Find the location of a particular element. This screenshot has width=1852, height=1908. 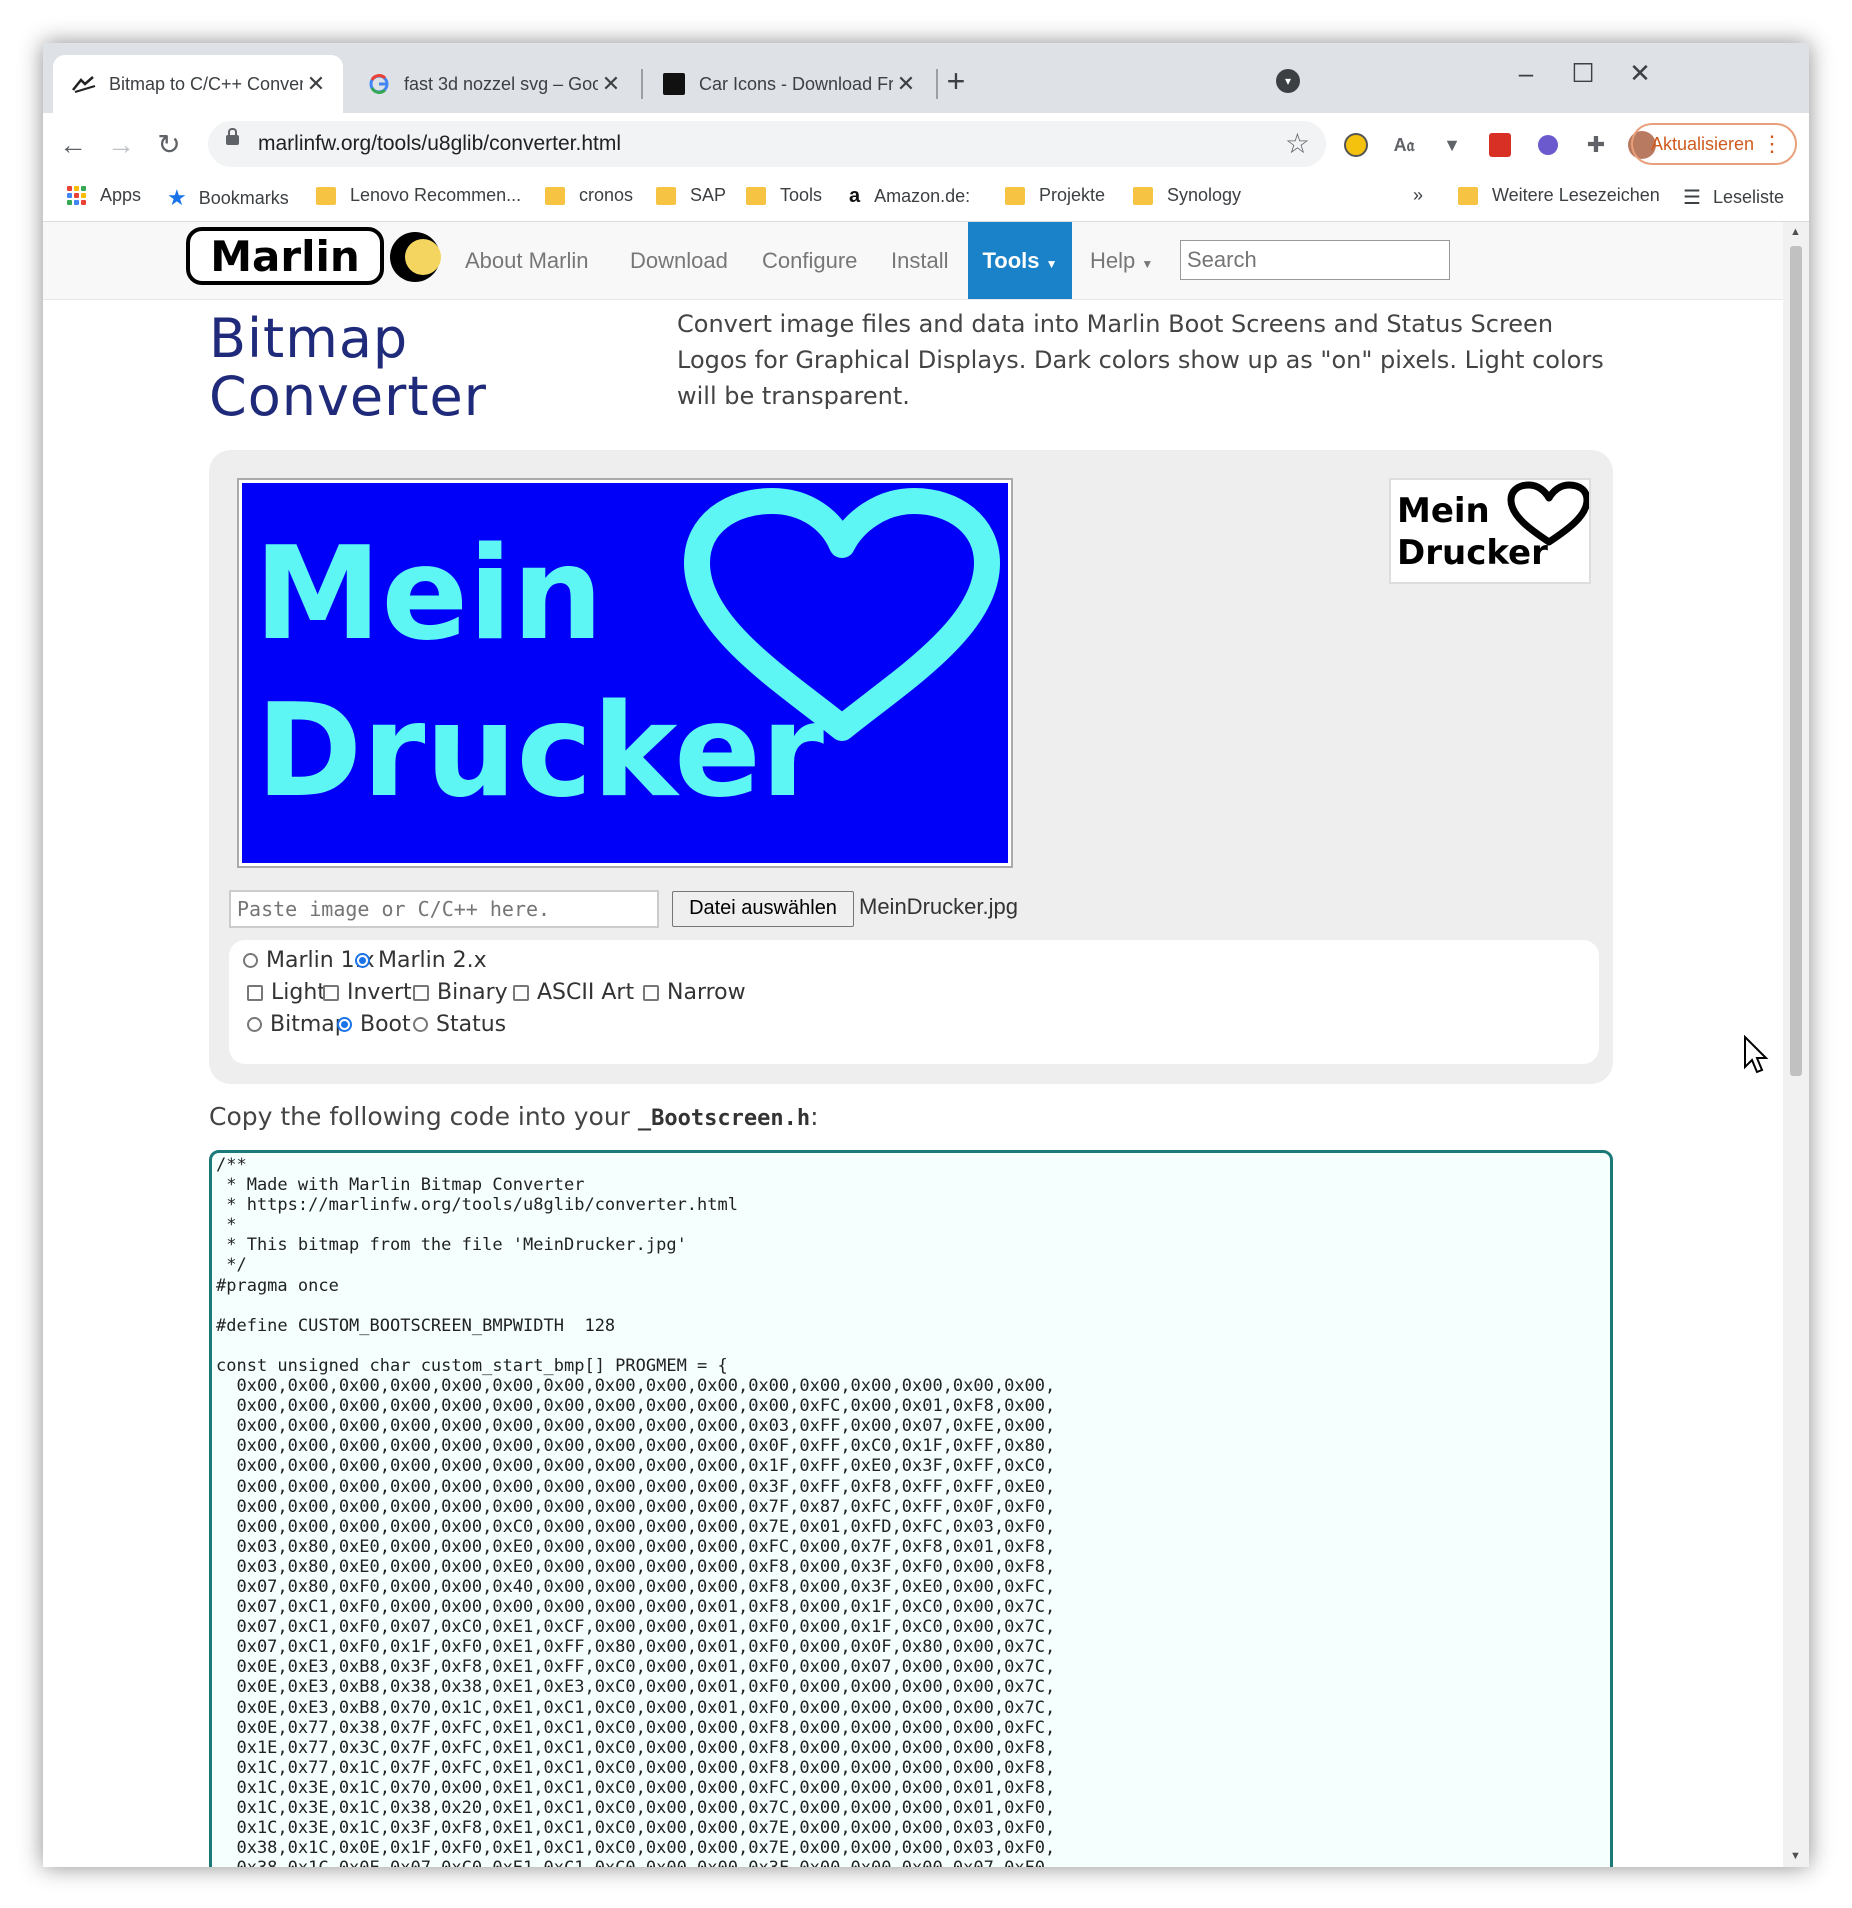

mouse-pointer-icon is located at coordinates (1756, 1054).